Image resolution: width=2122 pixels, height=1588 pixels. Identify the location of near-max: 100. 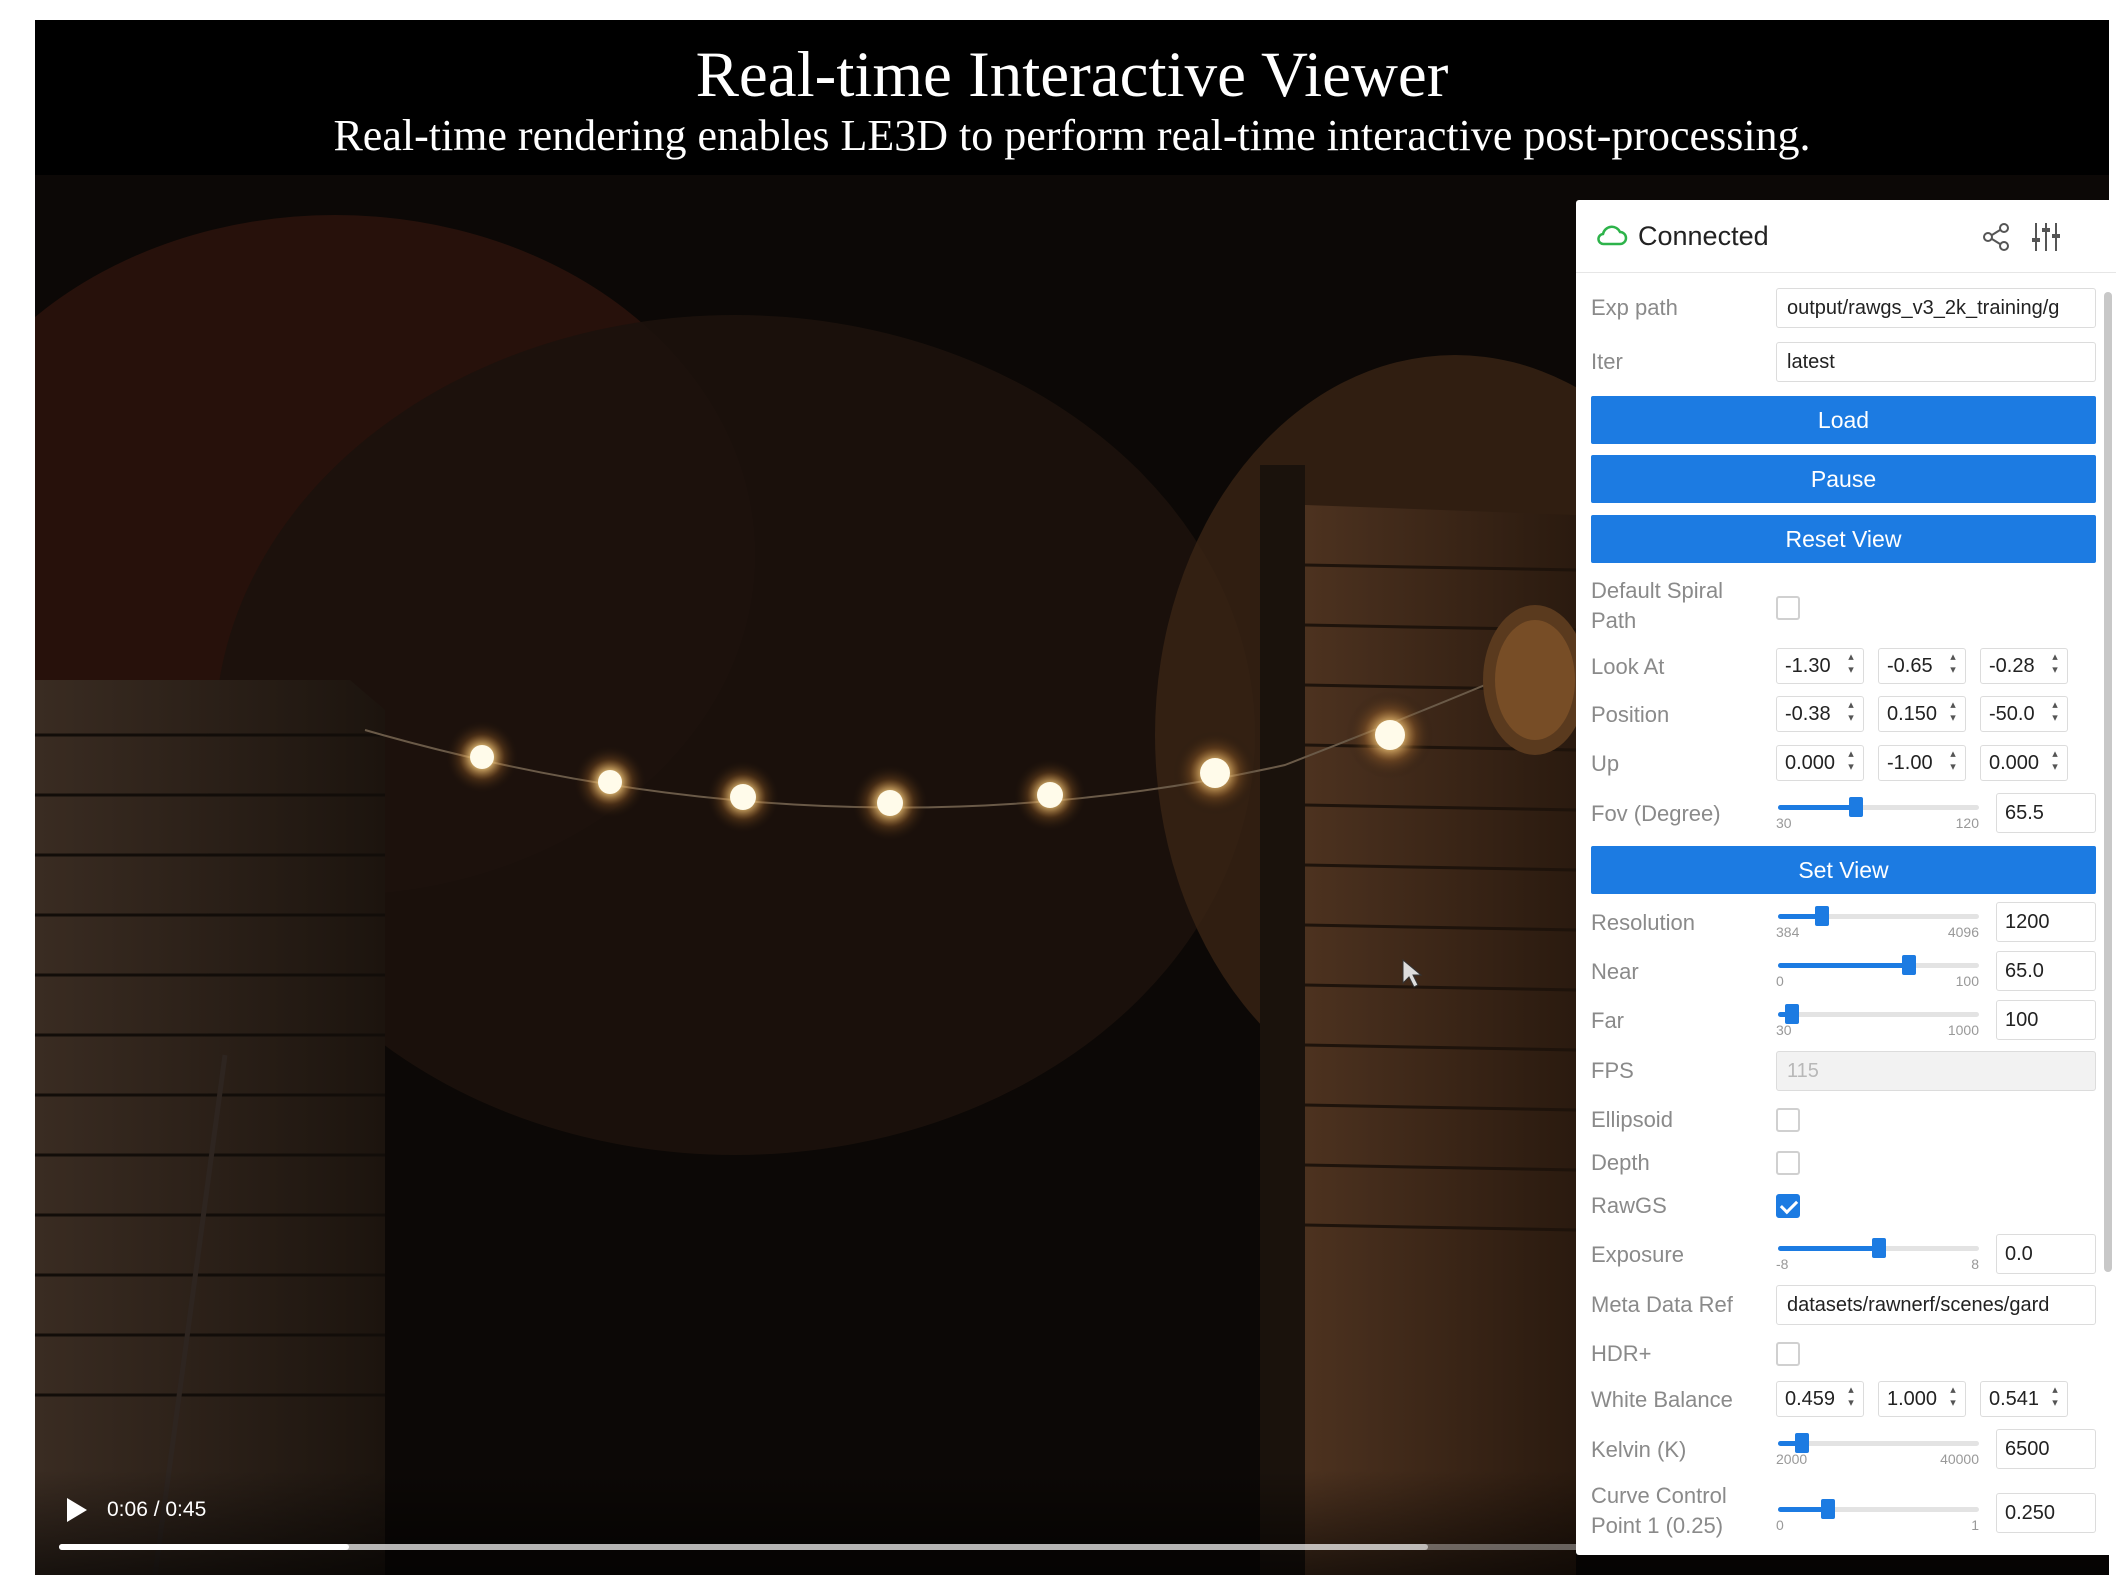
(1967, 981).